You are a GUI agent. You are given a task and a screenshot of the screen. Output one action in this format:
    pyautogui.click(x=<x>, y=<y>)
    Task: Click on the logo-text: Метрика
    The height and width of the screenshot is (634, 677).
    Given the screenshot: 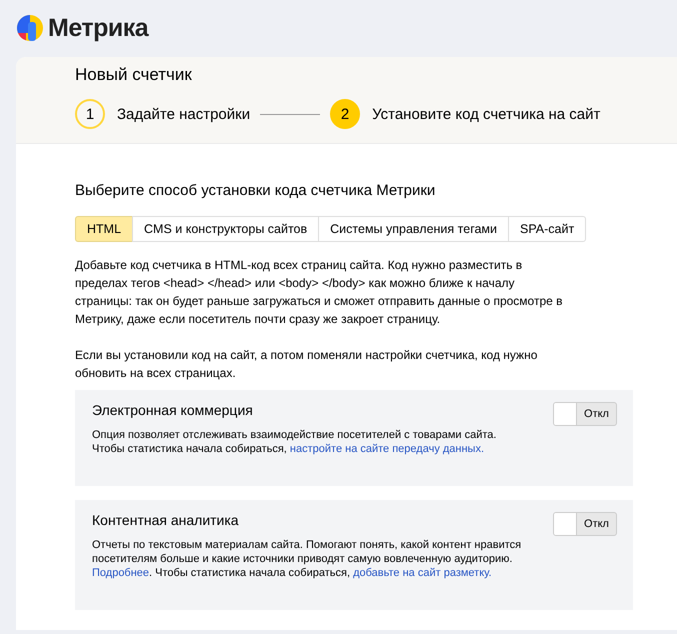 What is the action you would take?
    pyautogui.click(x=98, y=28)
    